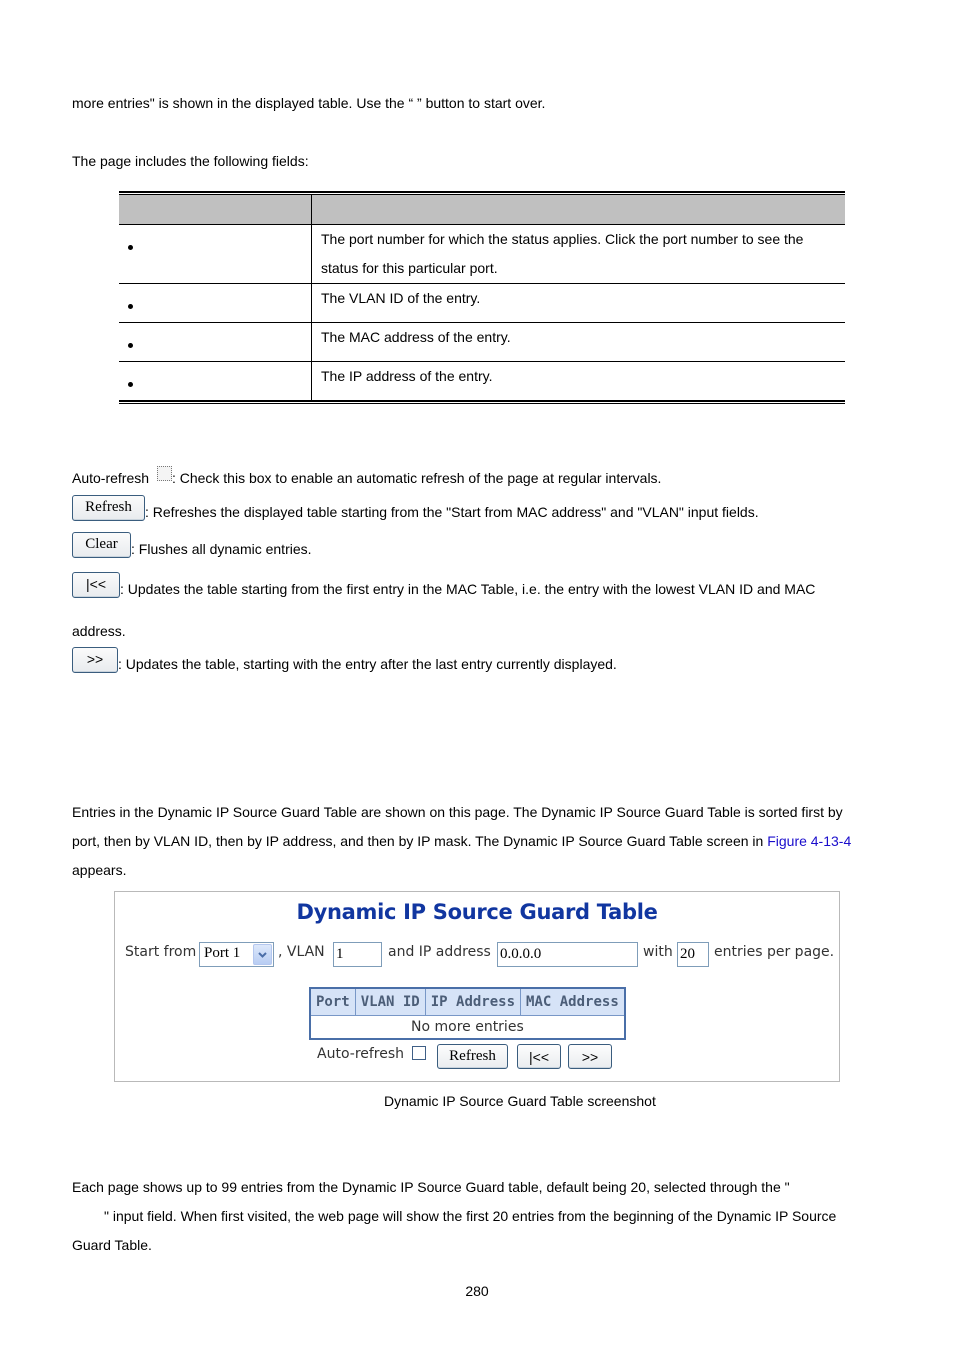 The height and width of the screenshot is (1350, 954). Describe the element at coordinates (539, 1056) in the screenshot. I see `first-page-button: |<<` at that location.